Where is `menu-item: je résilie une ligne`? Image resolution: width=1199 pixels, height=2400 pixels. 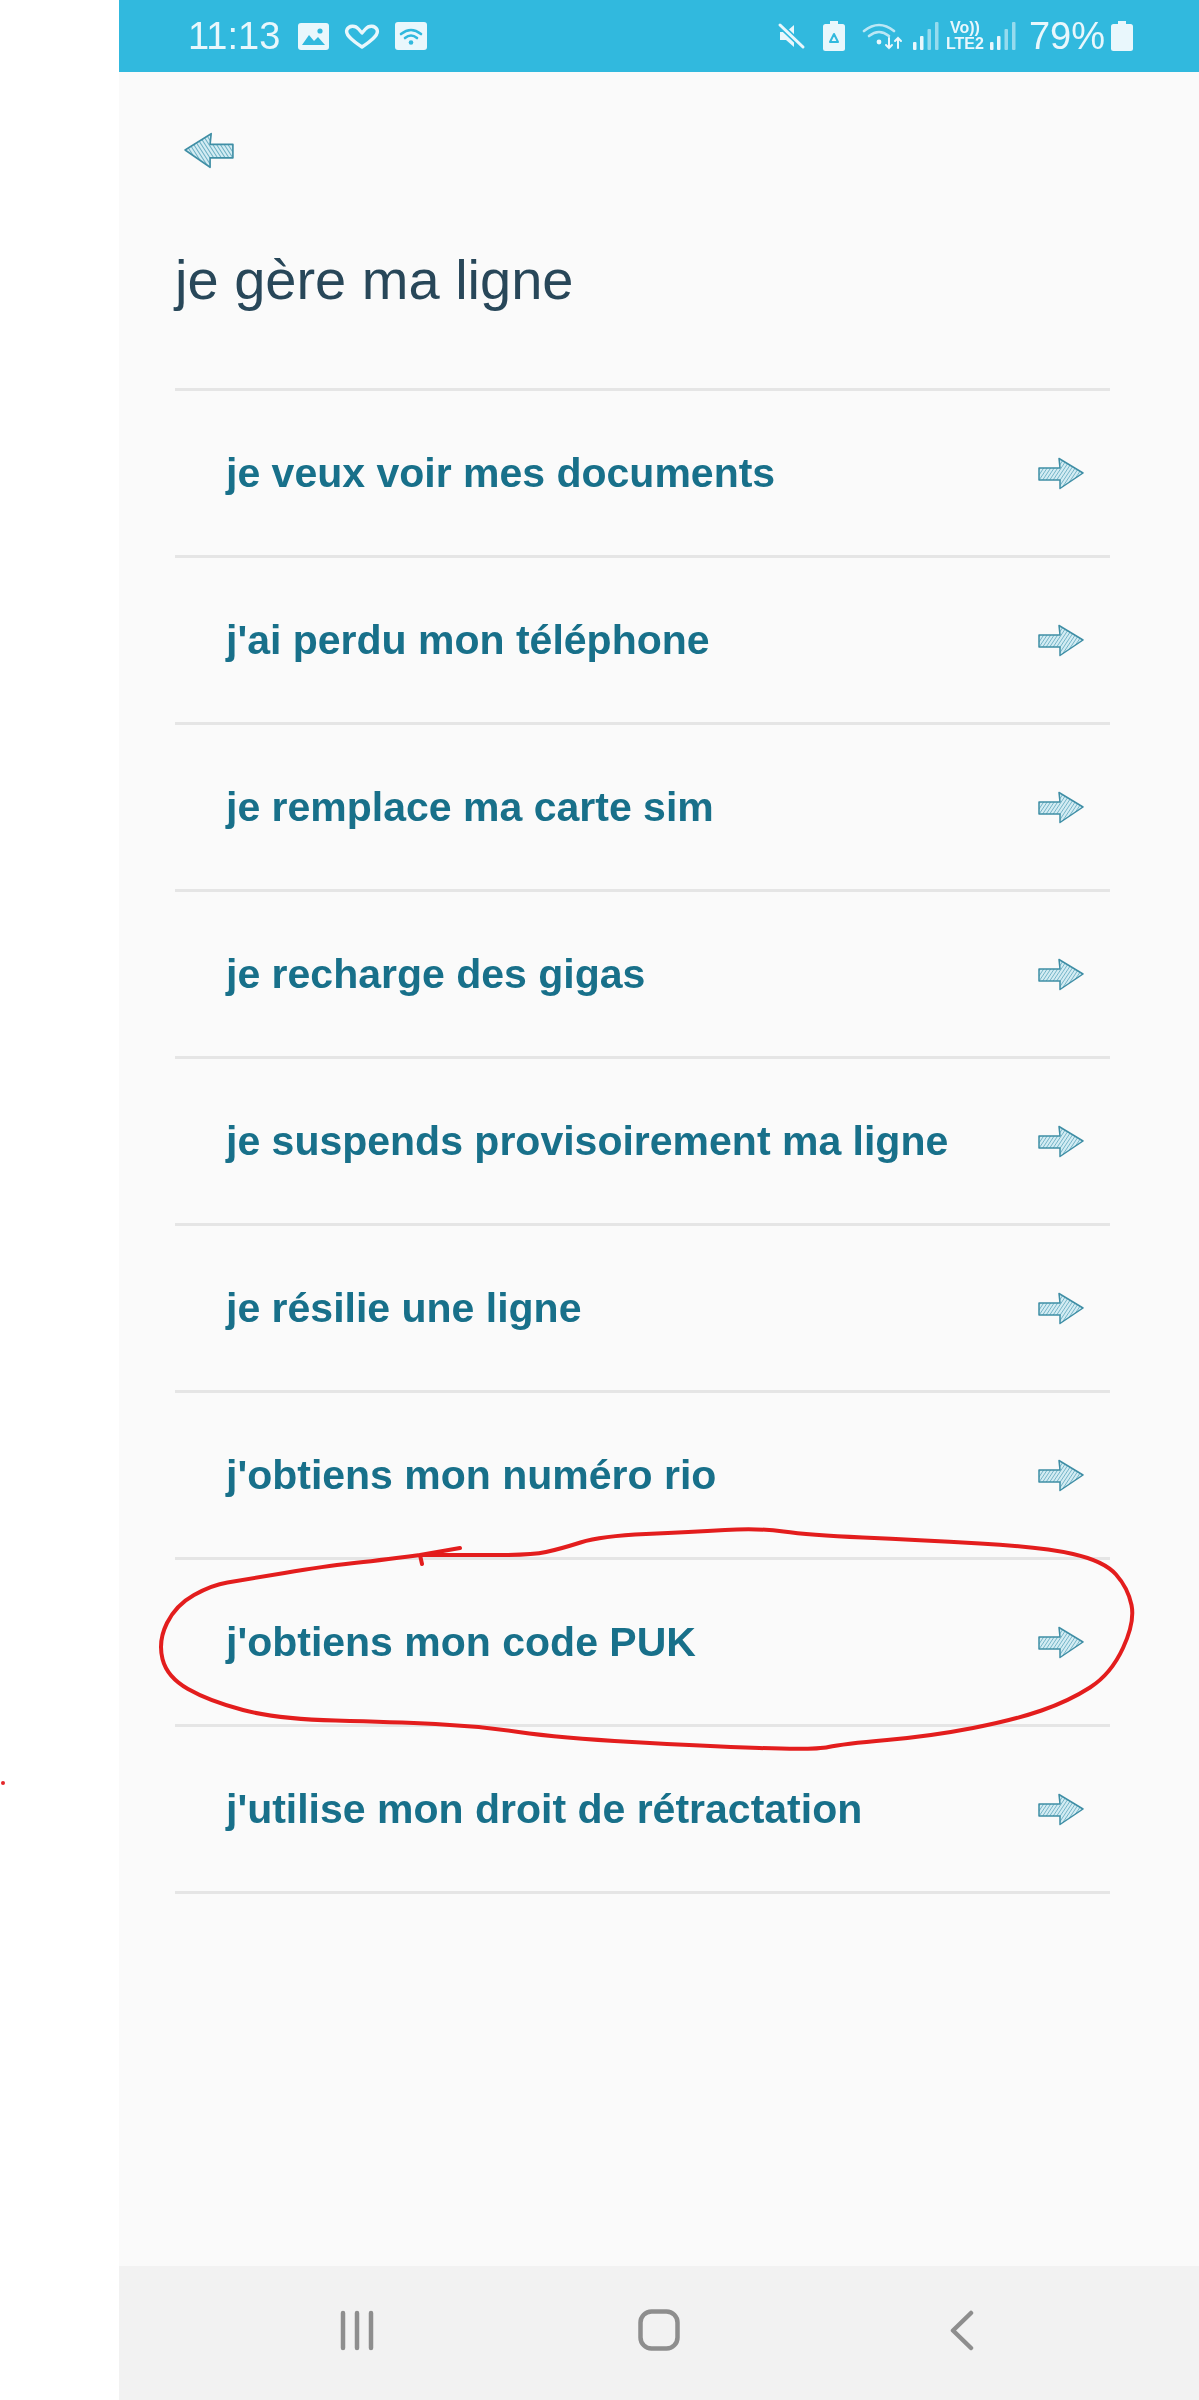
menu-item: je résilie une ligne is located at coordinates (642, 1309).